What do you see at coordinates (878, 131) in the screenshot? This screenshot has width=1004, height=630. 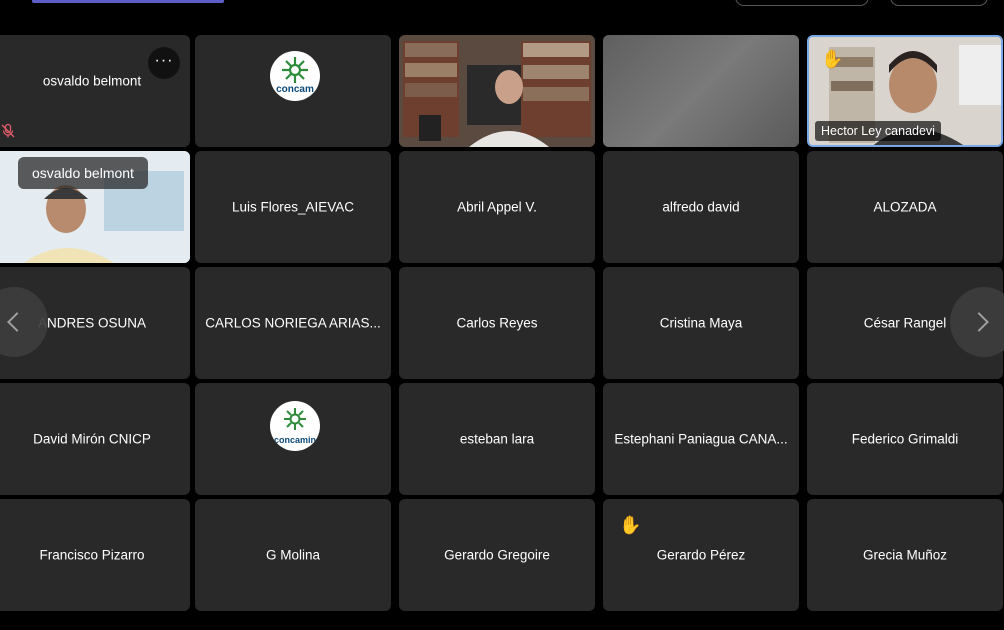 I see `participant-name: Hector Ley canadevi` at bounding box center [878, 131].